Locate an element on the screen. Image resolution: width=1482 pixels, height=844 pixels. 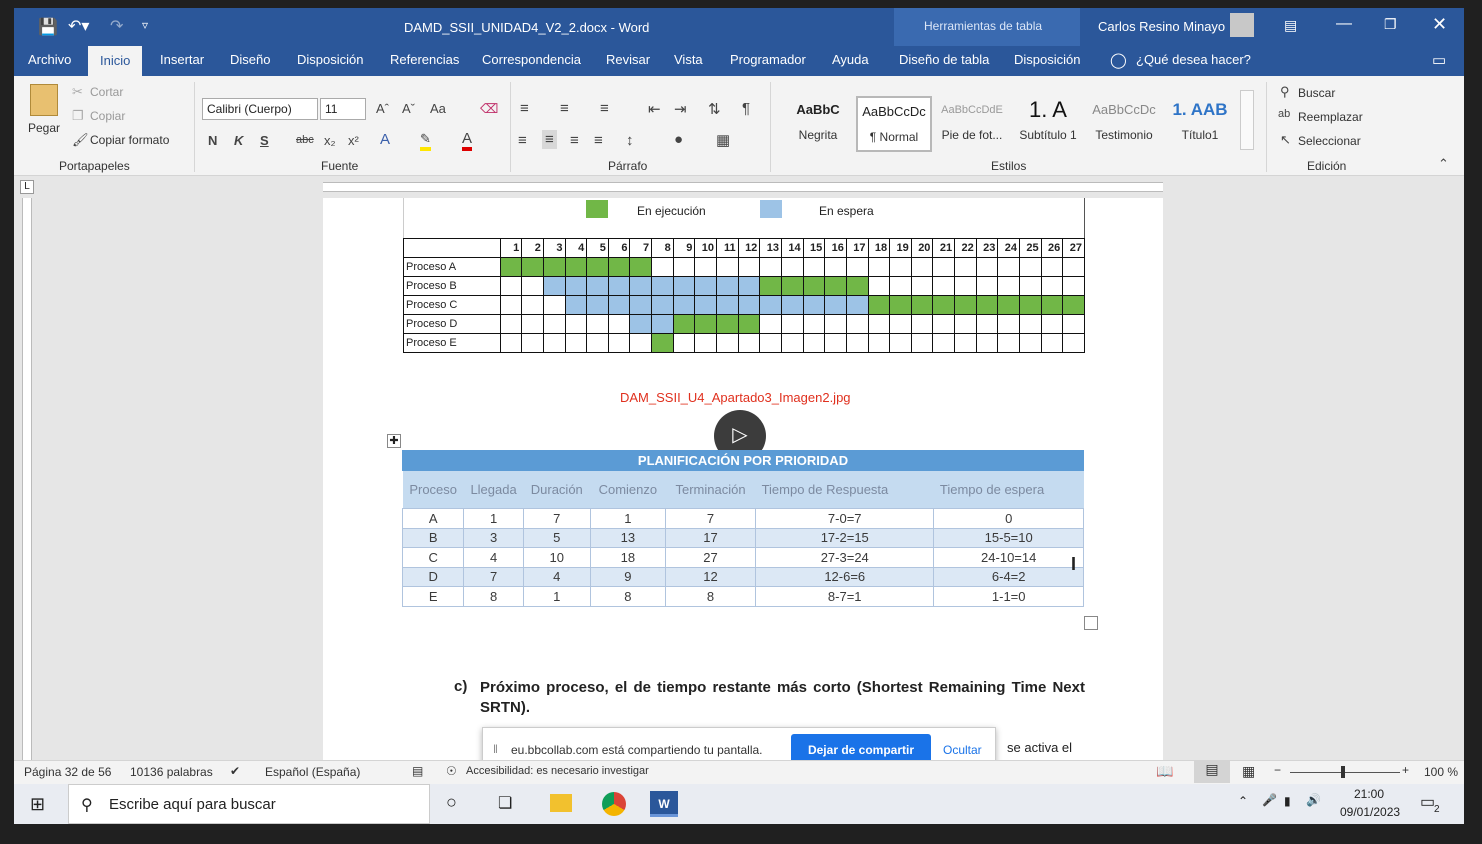
cortana-icon: ○ is located at coordinates (451, 802).